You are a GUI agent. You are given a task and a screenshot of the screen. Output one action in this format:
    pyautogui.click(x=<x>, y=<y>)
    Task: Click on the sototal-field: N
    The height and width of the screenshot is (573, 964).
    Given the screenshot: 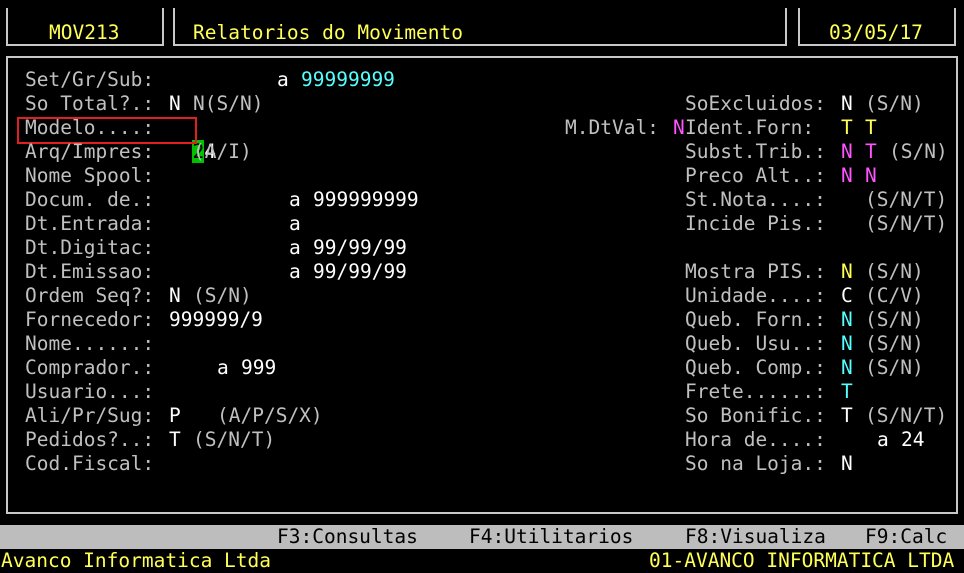 What is the action you would take?
    pyautogui.click(x=175, y=104)
    